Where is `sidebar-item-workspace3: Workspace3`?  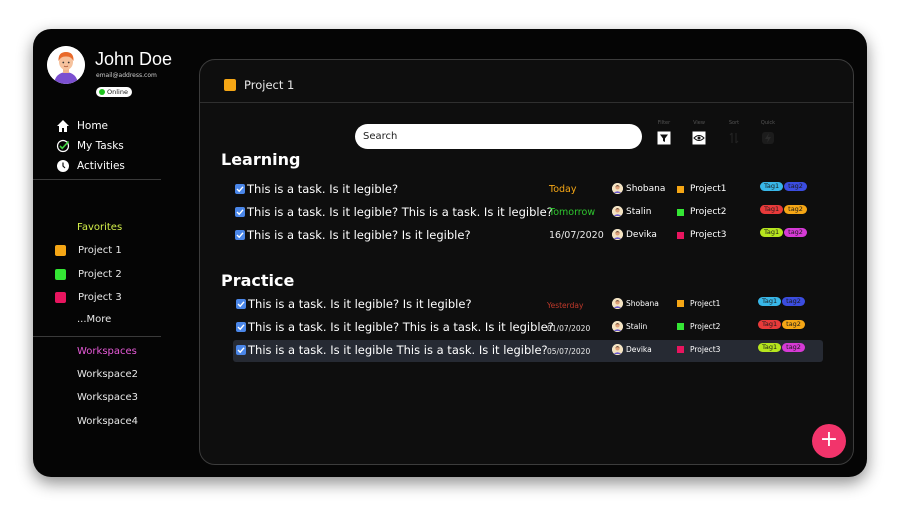 sidebar-item-workspace3: Workspace3 is located at coordinates (107, 397).